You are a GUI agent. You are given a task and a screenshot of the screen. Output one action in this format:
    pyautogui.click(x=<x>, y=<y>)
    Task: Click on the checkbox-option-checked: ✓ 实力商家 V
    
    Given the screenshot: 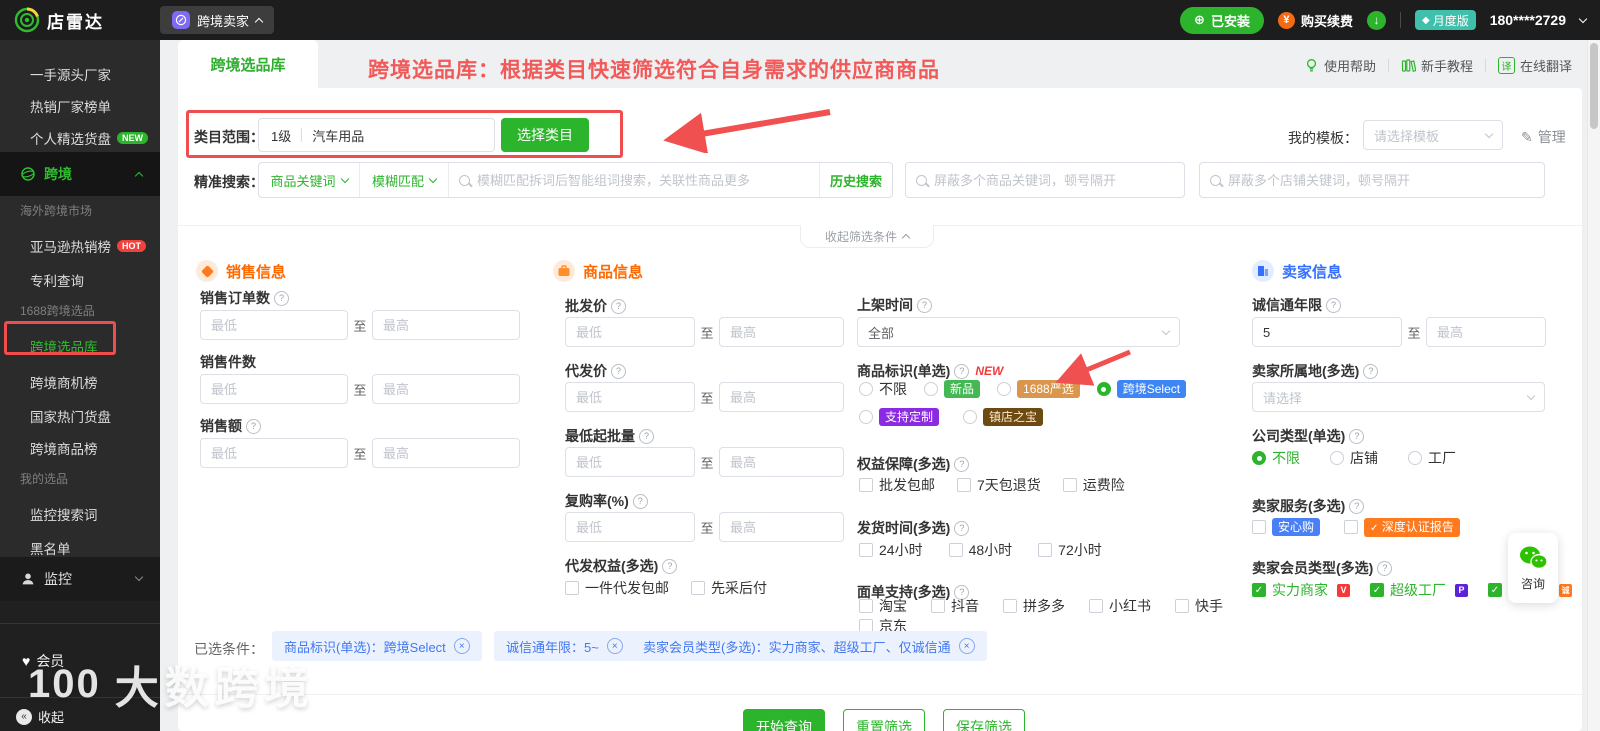 What is the action you would take?
    pyautogui.click(x=1301, y=590)
    